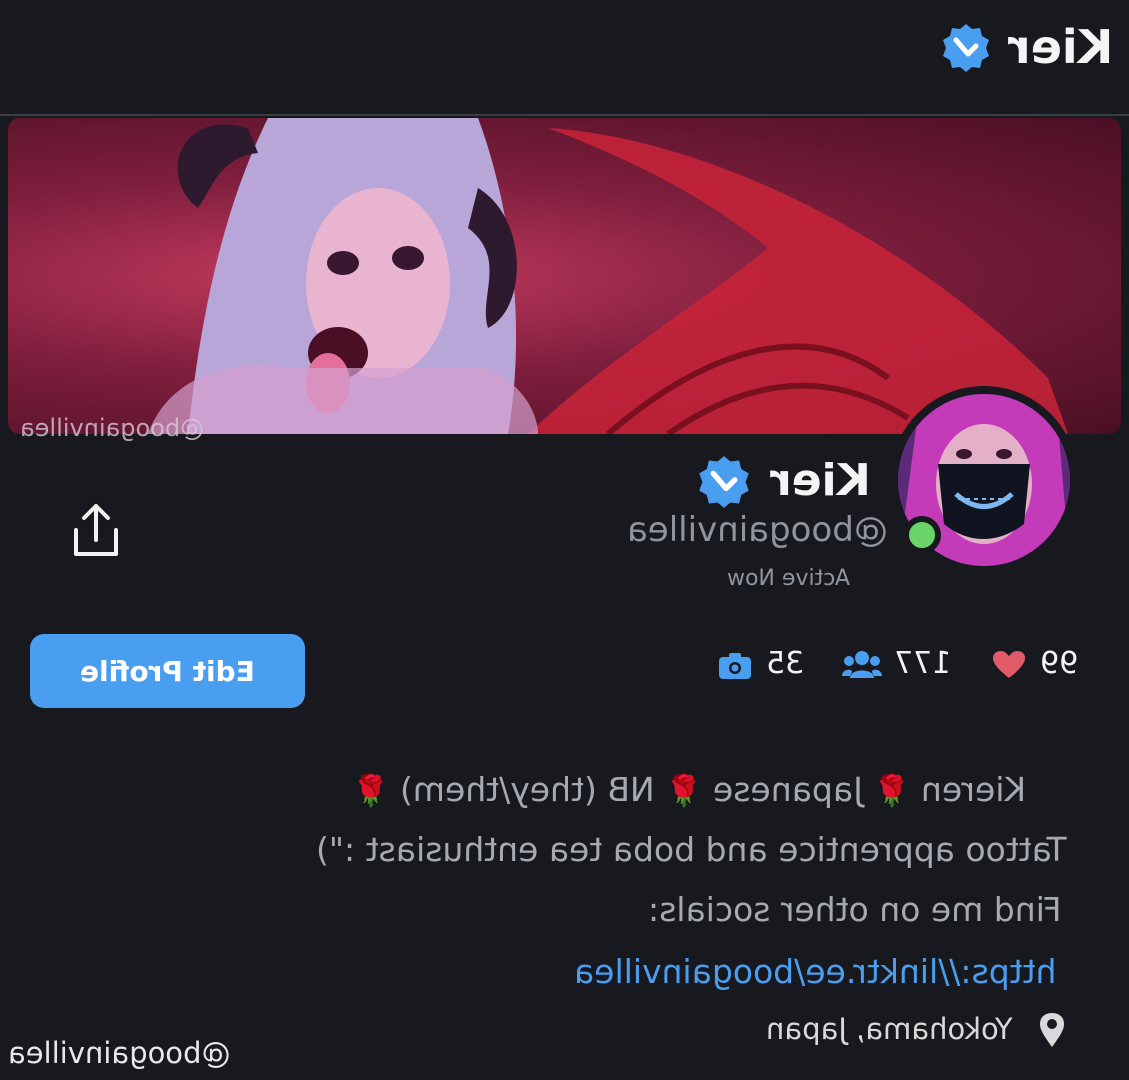  Describe the element at coordinates (788, 578) in the screenshot. I see `presence-status: Active Now` at that location.